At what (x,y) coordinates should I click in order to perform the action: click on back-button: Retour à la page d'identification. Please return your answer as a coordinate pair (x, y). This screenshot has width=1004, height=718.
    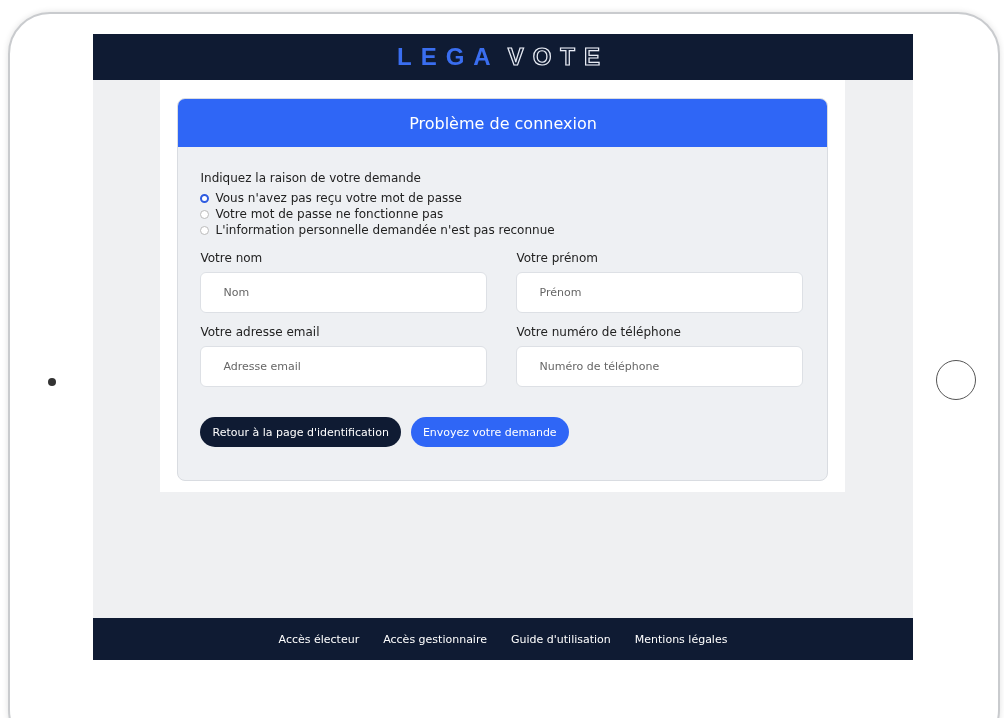
    Looking at the image, I should click on (300, 432).